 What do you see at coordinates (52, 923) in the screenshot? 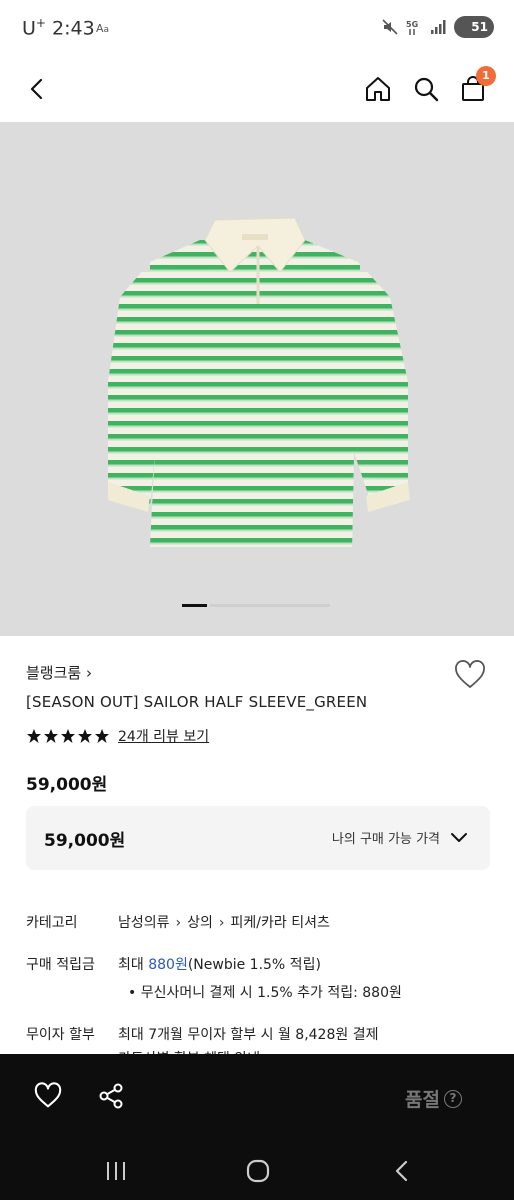
I see `category-label: 카테고리` at bounding box center [52, 923].